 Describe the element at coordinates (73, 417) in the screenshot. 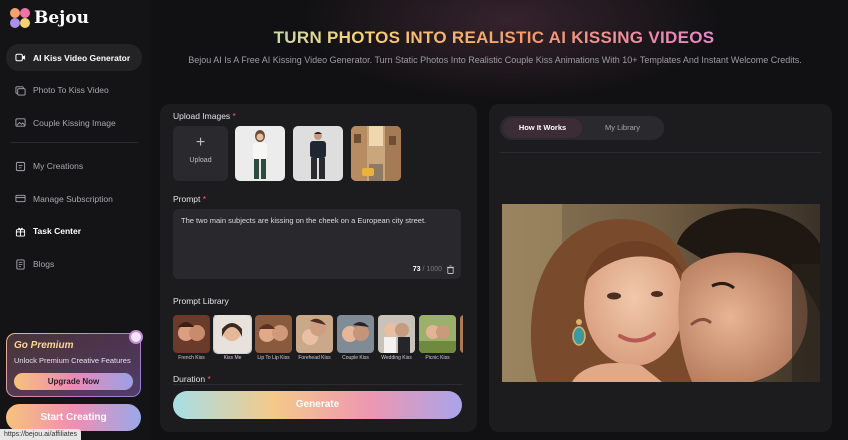

I see `start-creating-button: Start Creating` at that location.